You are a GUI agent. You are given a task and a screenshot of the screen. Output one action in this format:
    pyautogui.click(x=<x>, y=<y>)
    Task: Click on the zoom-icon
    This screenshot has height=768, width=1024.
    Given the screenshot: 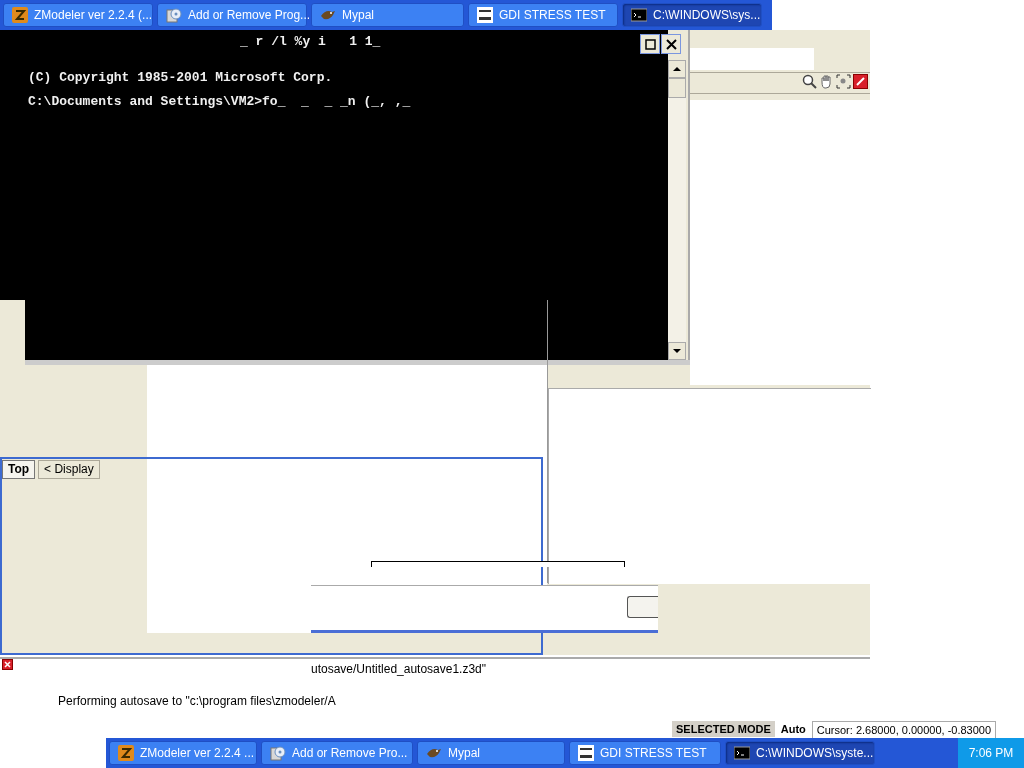 What is the action you would take?
    pyautogui.click(x=809, y=81)
    